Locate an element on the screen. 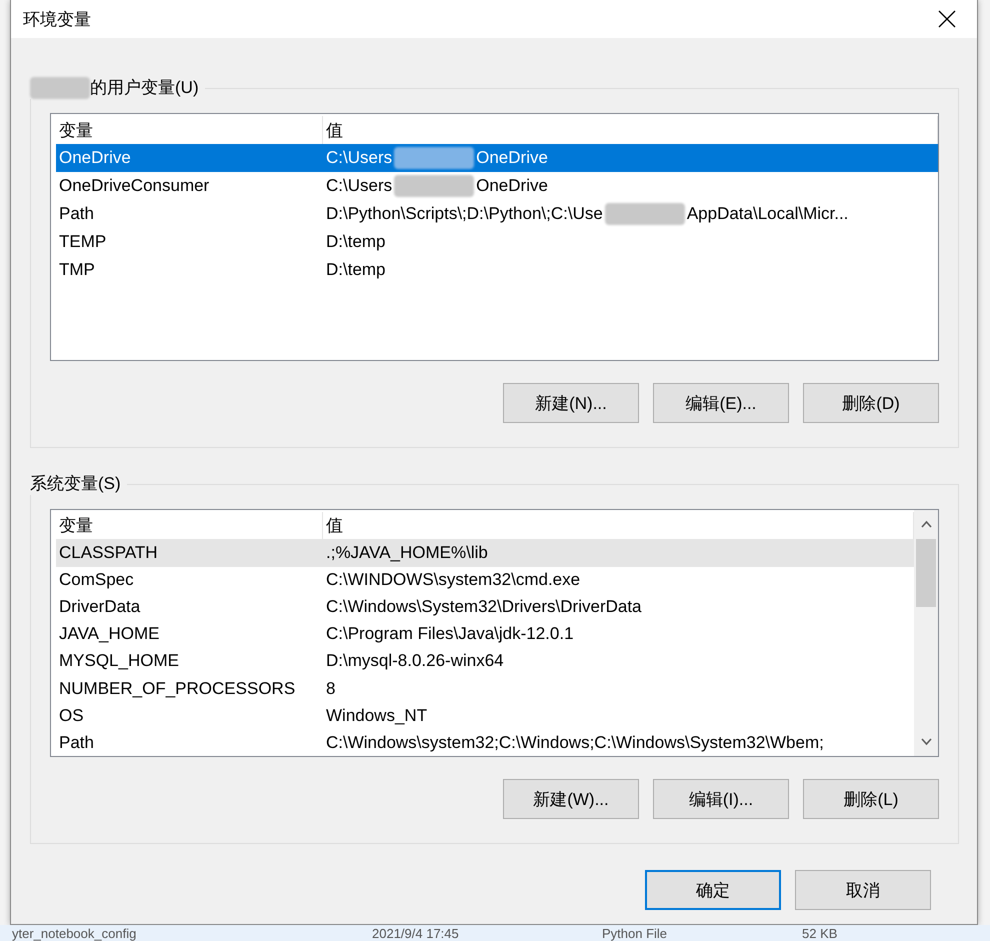 Image resolution: width=990 pixels, height=941 pixels. list-row: Path C:\Windows\system32;C:\Windows;C:\Windows\System32\Wbem; is located at coordinates (485, 742).